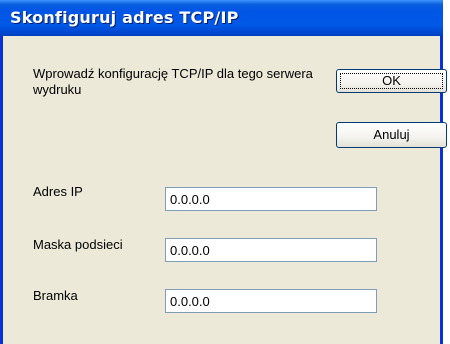  What do you see at coordinates (271, 301) in the screenshot?
I see `gateway-input` at bounding box center [271, 301].